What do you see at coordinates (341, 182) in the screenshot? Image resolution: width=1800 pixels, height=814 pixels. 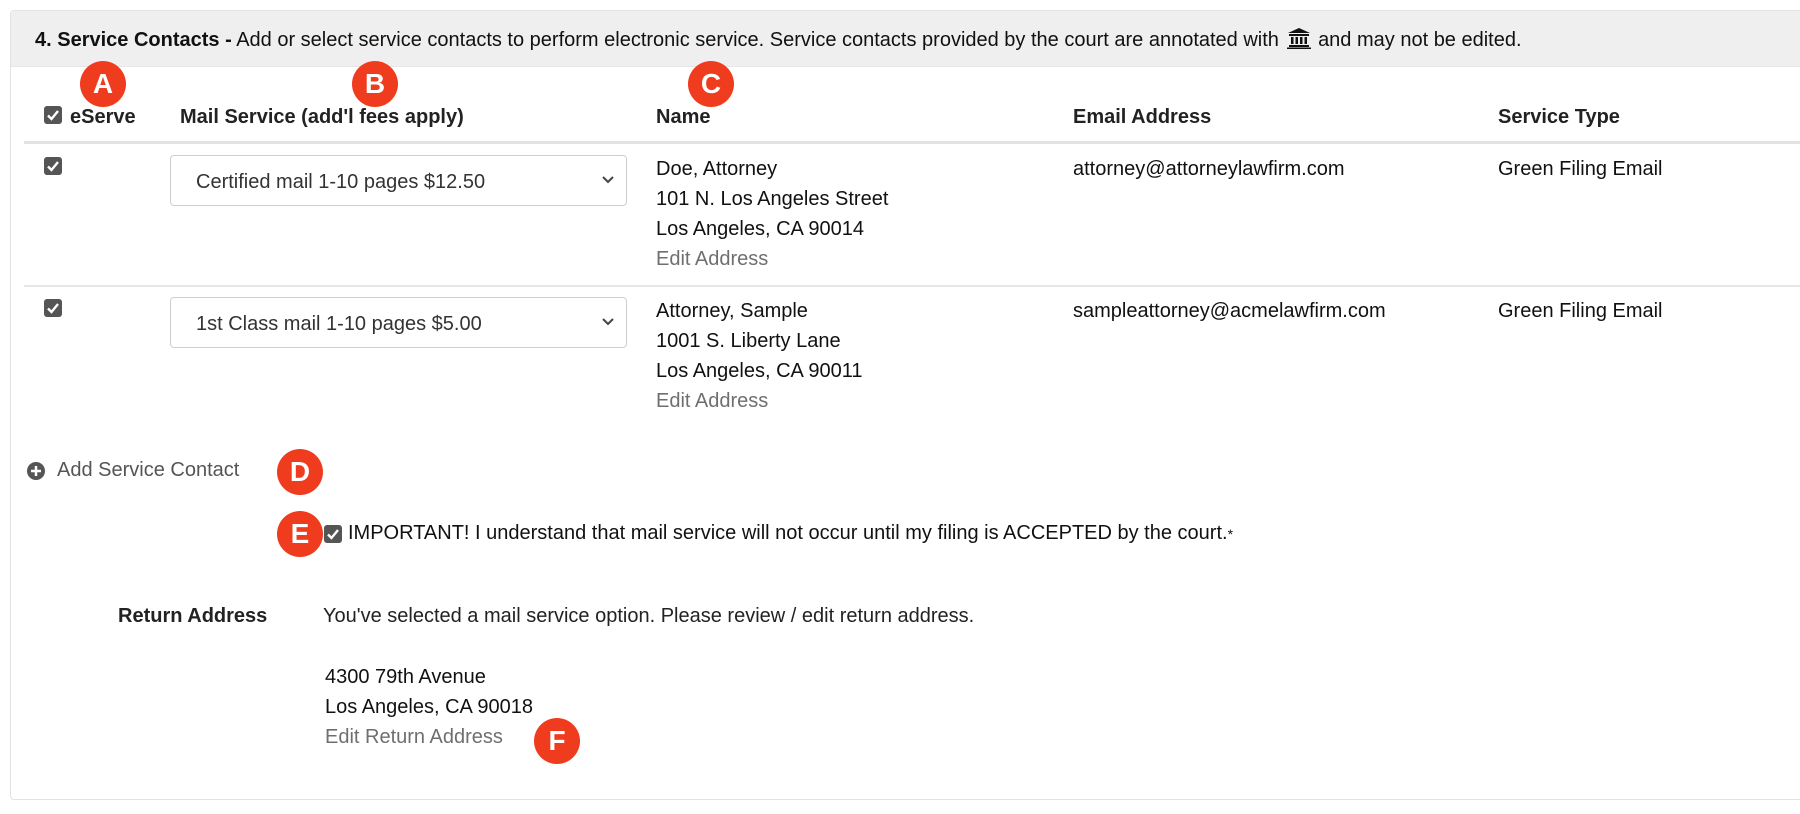 I see `mail-service-value: Certified mail 1-10 pages $12.50` at bounding box center [341, 182].